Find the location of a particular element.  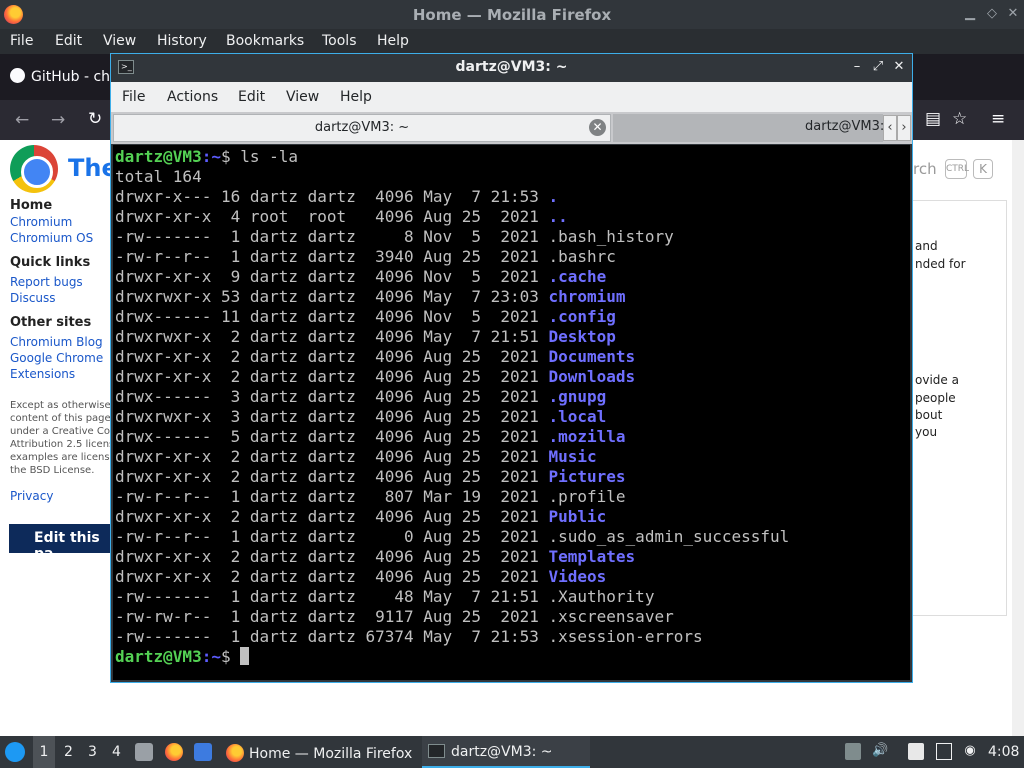

menu-history: History is located at coordinates (182, 41).